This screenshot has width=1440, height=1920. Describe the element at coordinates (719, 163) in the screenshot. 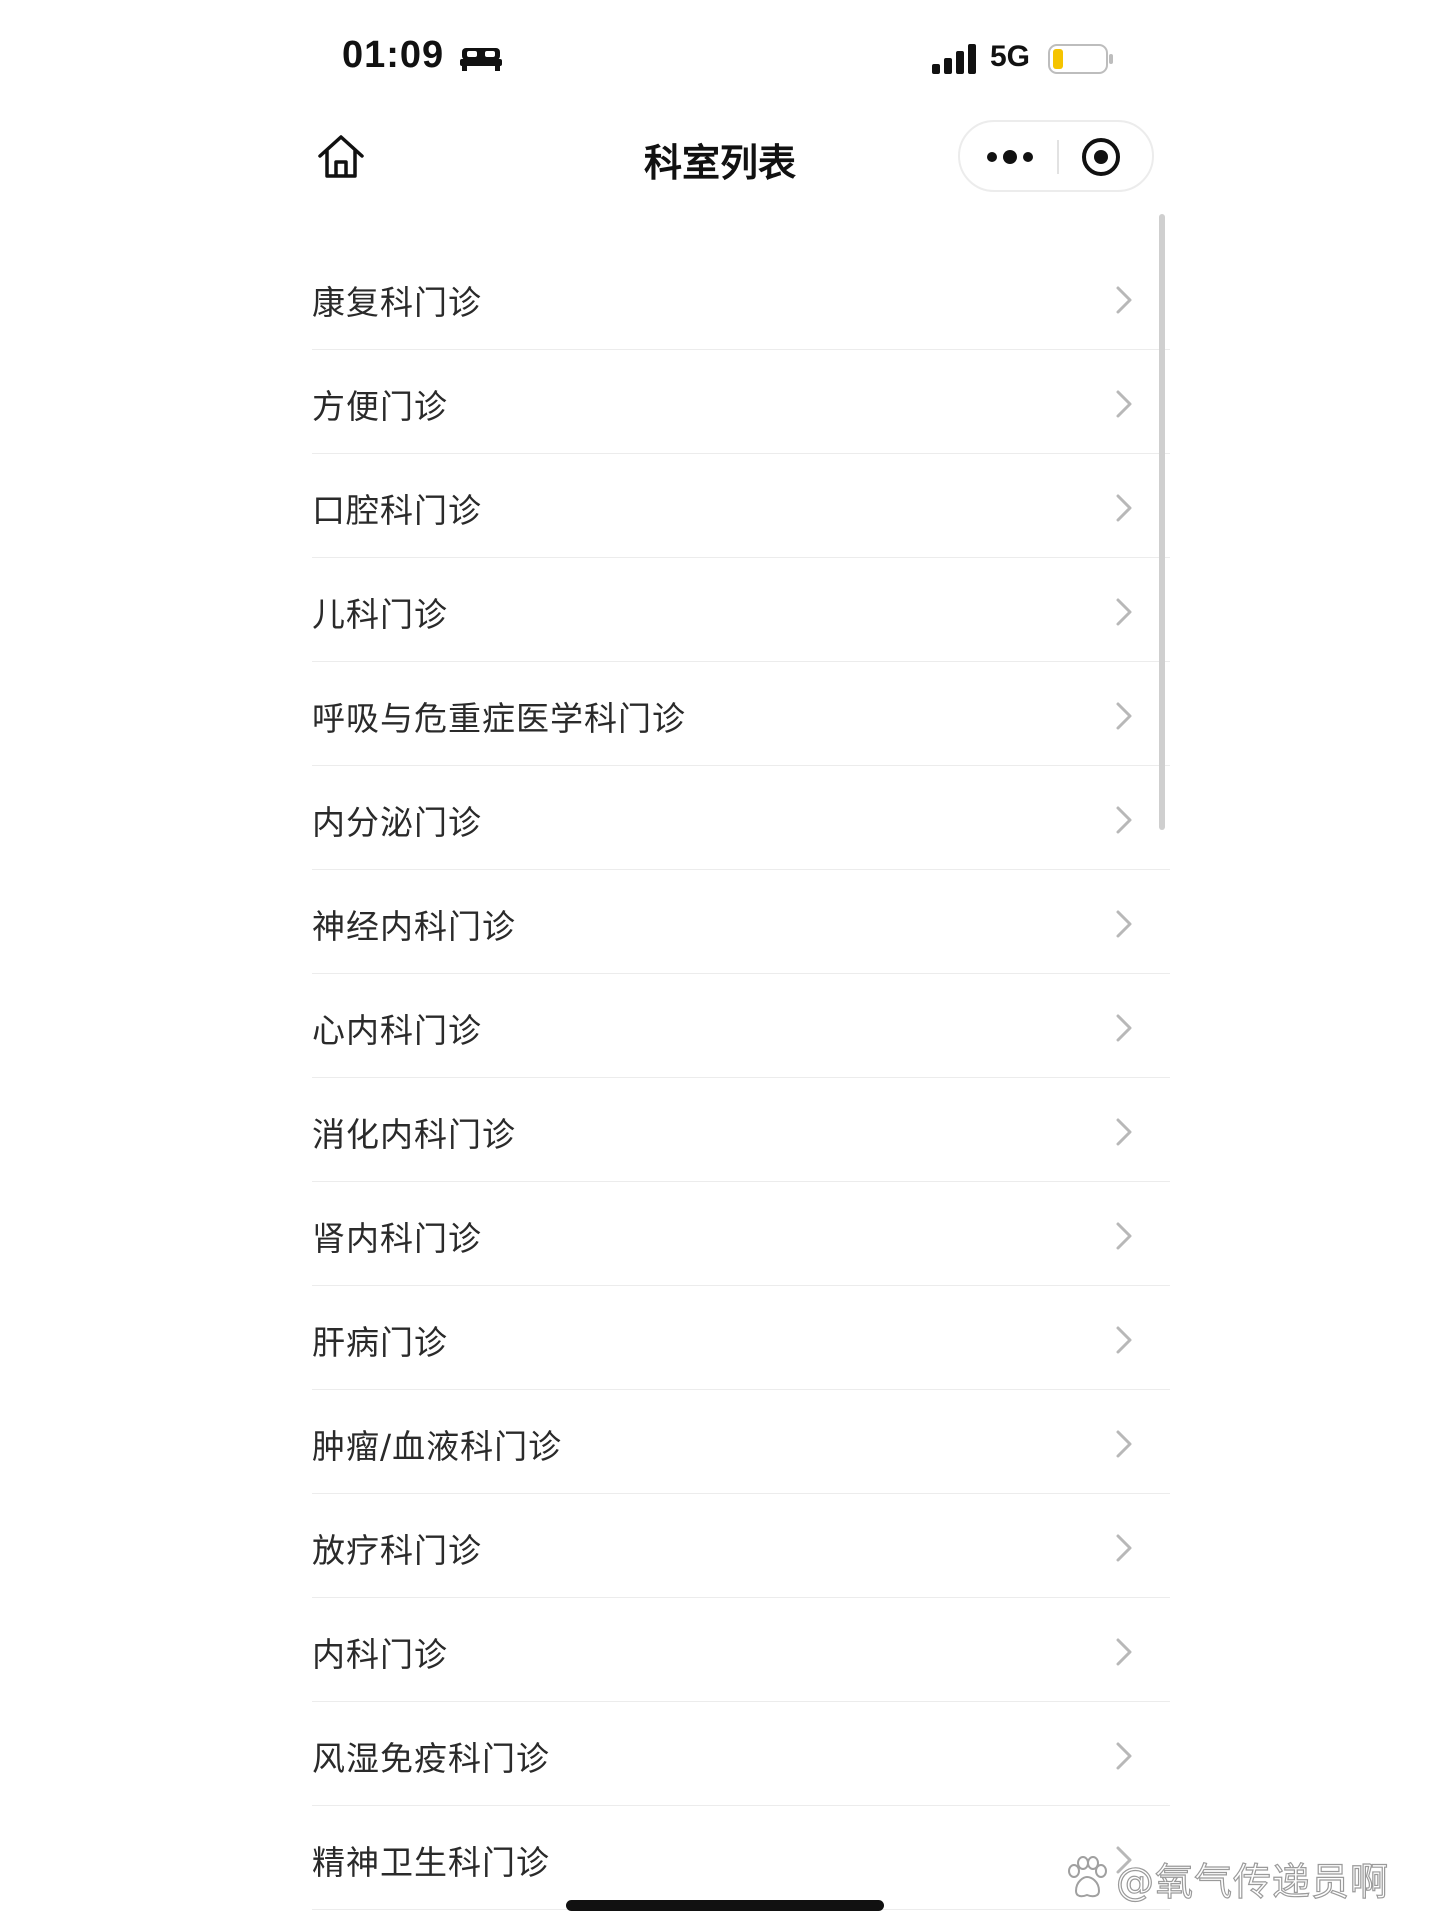

I see `page-title: 科室列表` at that location.